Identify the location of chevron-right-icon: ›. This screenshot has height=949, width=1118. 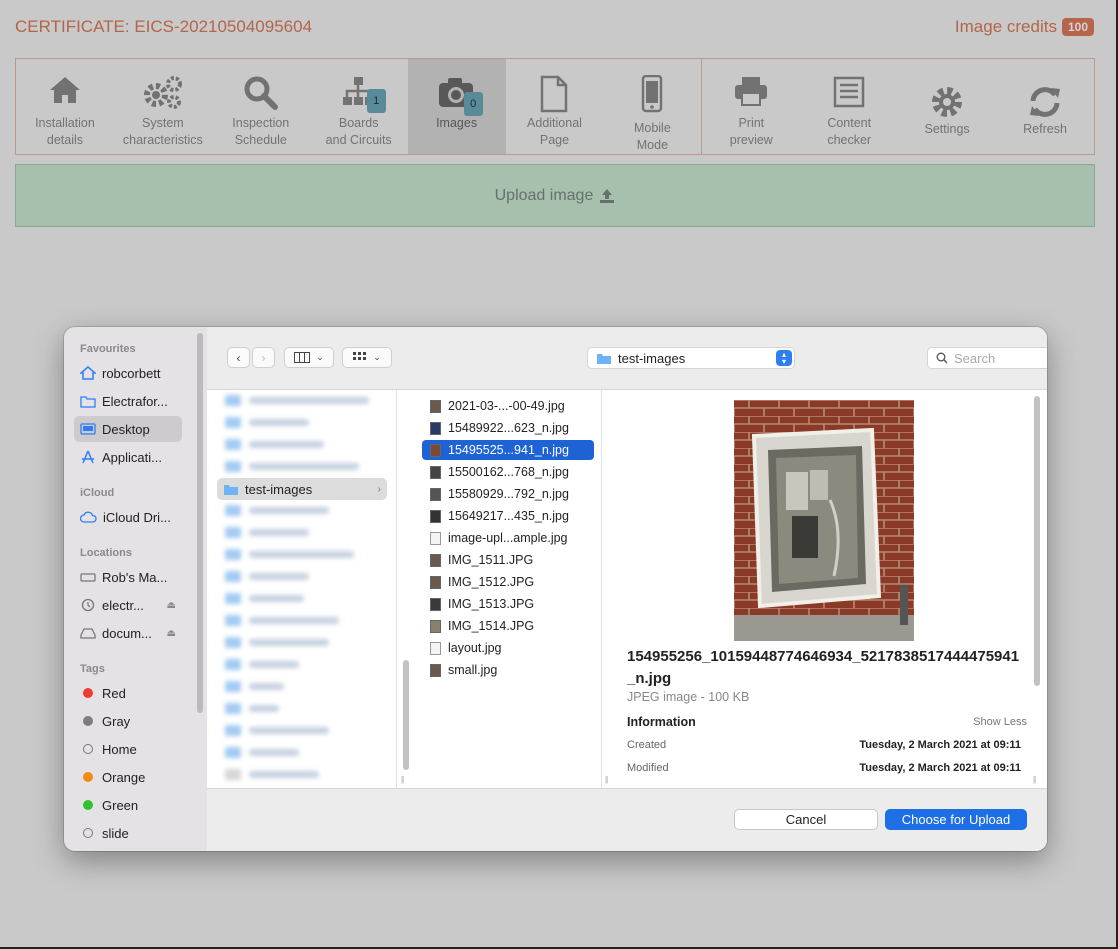
(379, 489).